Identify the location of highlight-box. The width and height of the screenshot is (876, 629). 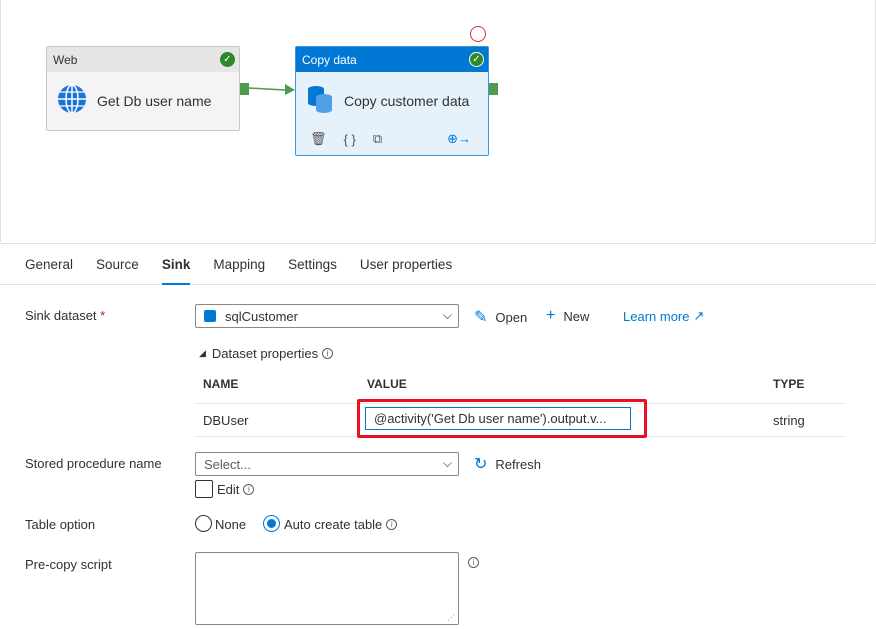
(502, 418).